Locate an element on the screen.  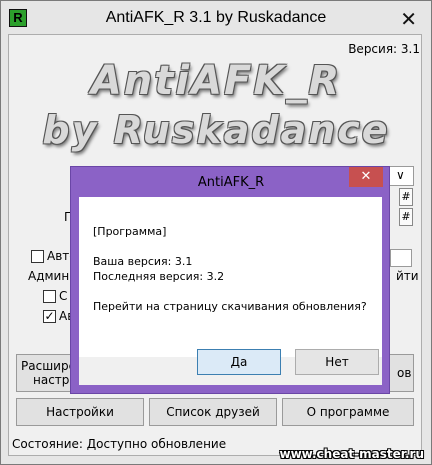
logo-line-1: AntiAFK_R is located at coordinates (216, 81).